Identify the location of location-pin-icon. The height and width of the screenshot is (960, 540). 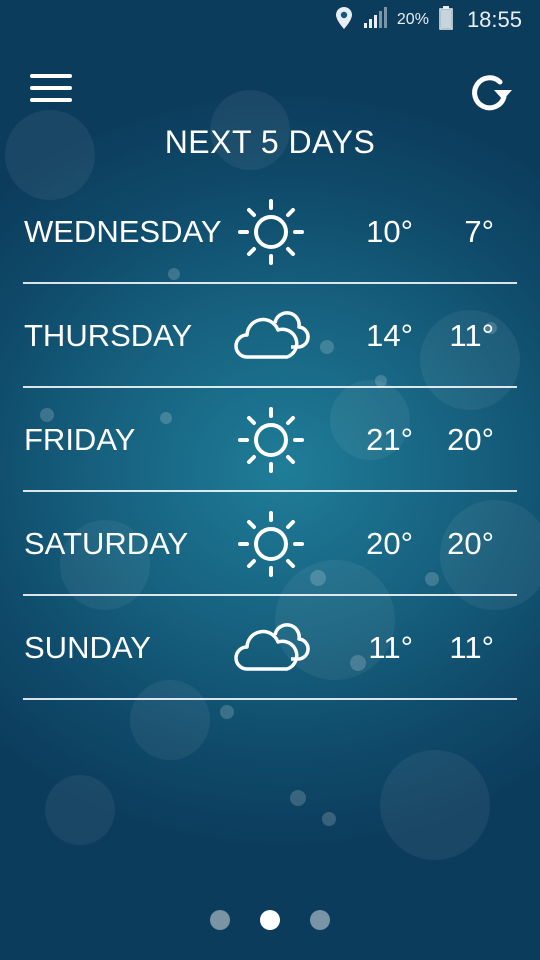
(344, 20).